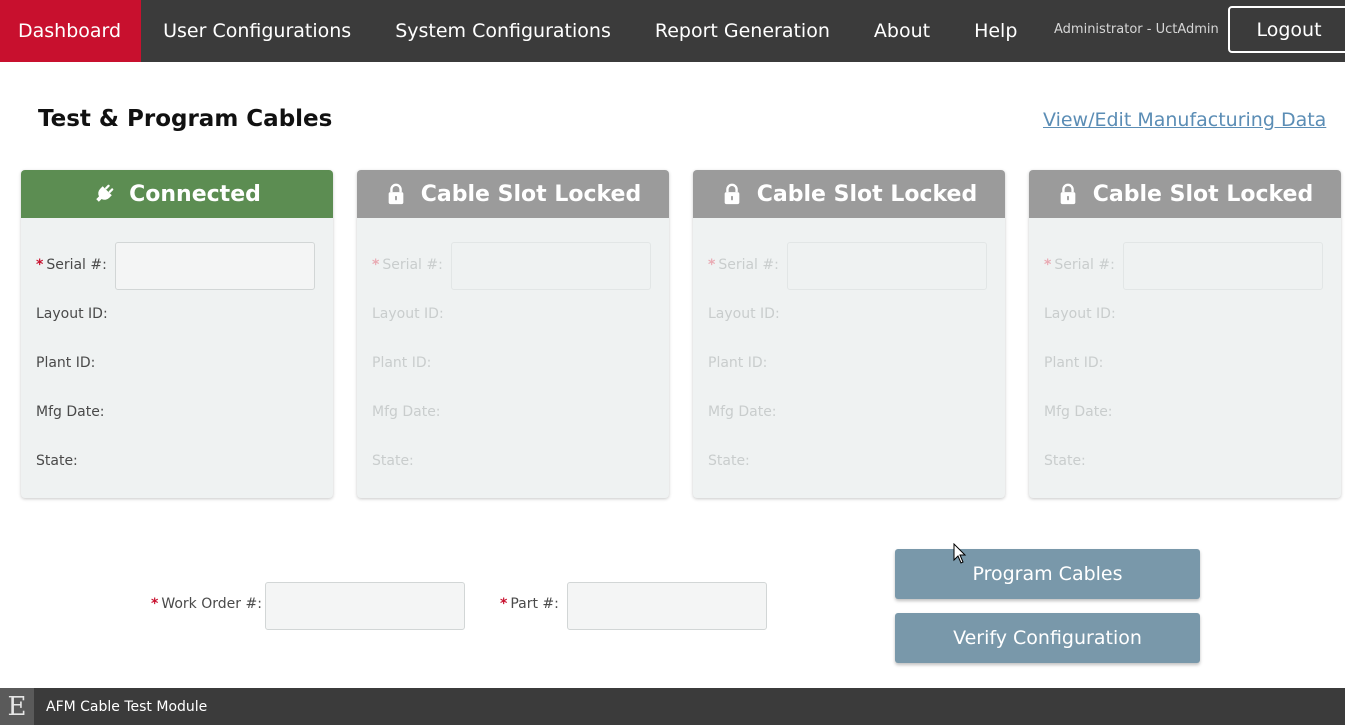 The image size is (1345, 725). Describe the element at coordinates (1286, 29) in the screenshot. I see `logout-button: Logout` at that location.